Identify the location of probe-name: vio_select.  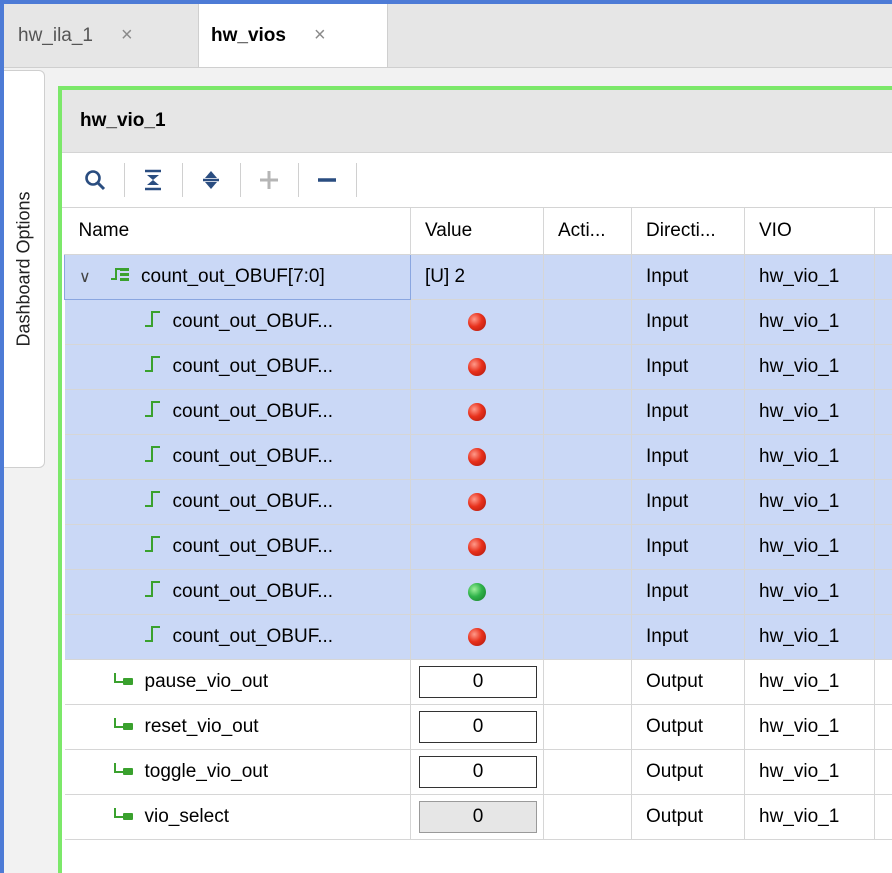
(187, 816).